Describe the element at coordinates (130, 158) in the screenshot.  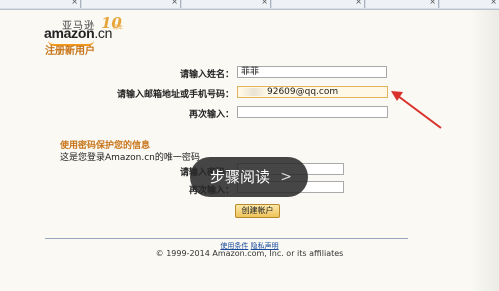
I see `password-section-subtitle: 这是您登录Amazon.cn的唯一密码` at that location.